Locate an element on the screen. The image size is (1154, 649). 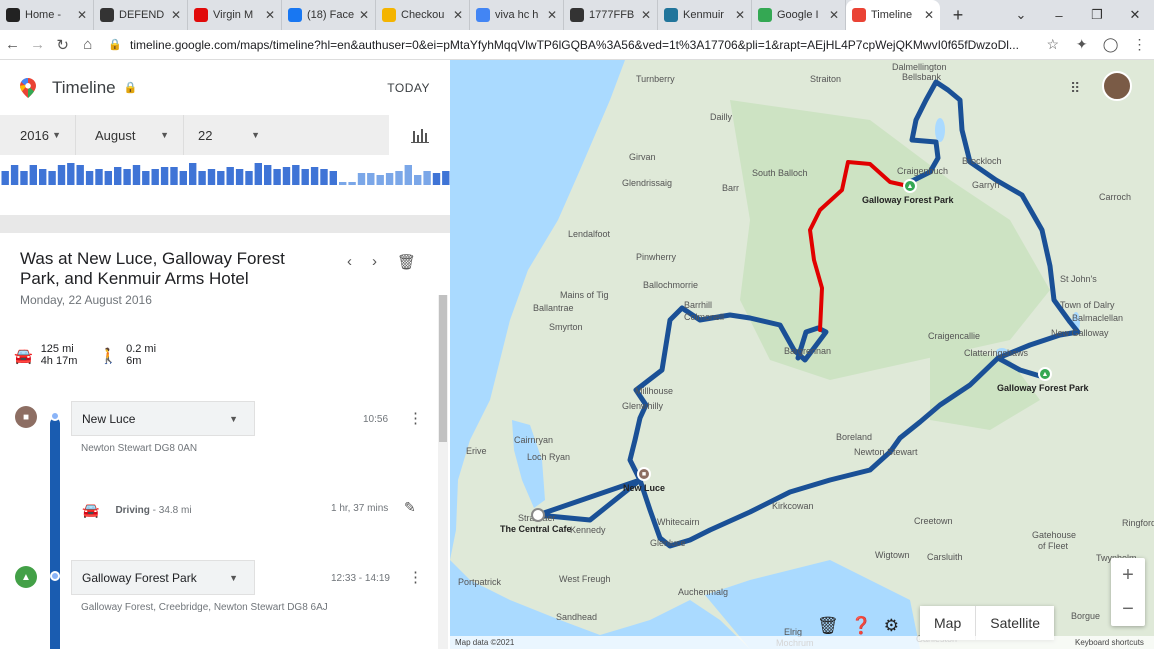
star-icon: ☆ is located at coordinates (1052, 44).